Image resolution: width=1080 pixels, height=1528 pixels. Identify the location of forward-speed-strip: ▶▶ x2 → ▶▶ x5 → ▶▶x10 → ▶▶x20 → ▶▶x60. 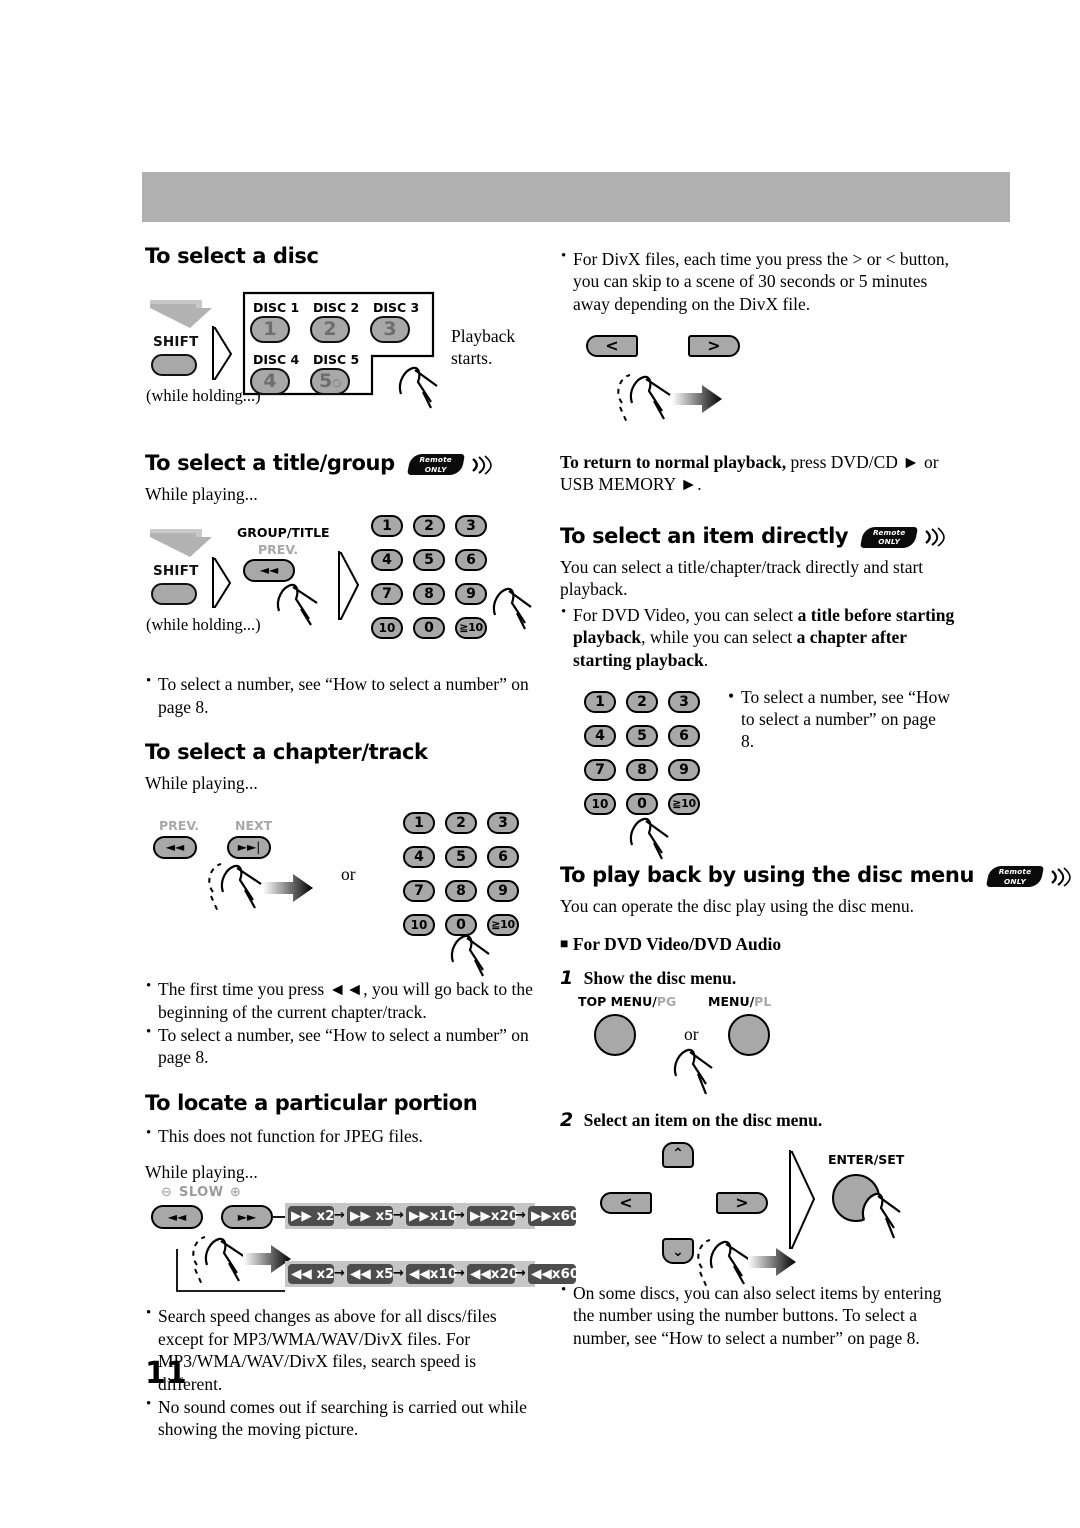
(432, 1216).